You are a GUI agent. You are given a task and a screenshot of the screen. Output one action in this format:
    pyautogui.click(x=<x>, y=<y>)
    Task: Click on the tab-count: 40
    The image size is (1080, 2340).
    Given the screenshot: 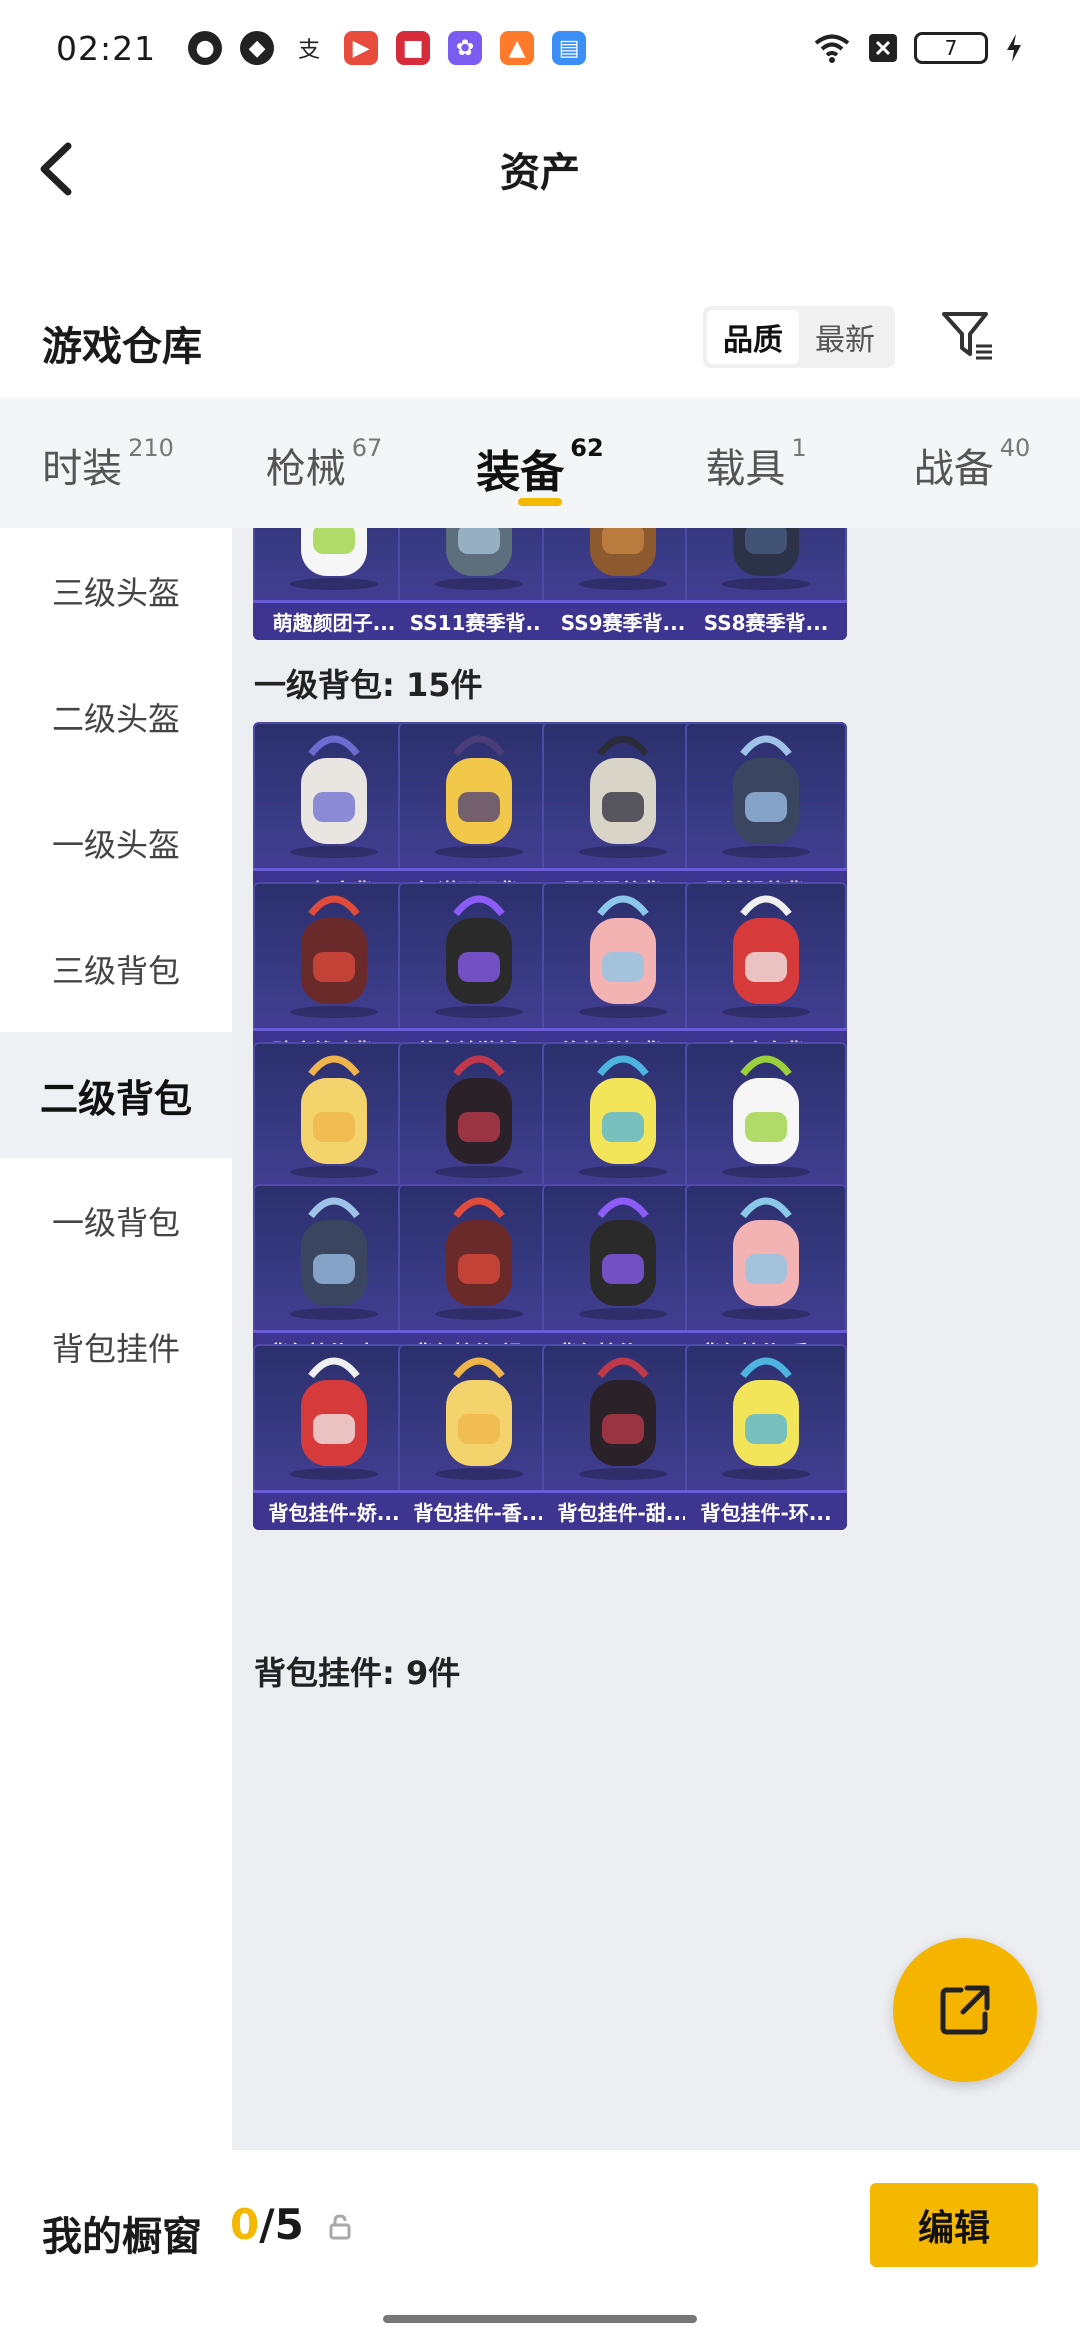 What is the action you would take?
    pyautogui.click(x=1015, y=448)
    